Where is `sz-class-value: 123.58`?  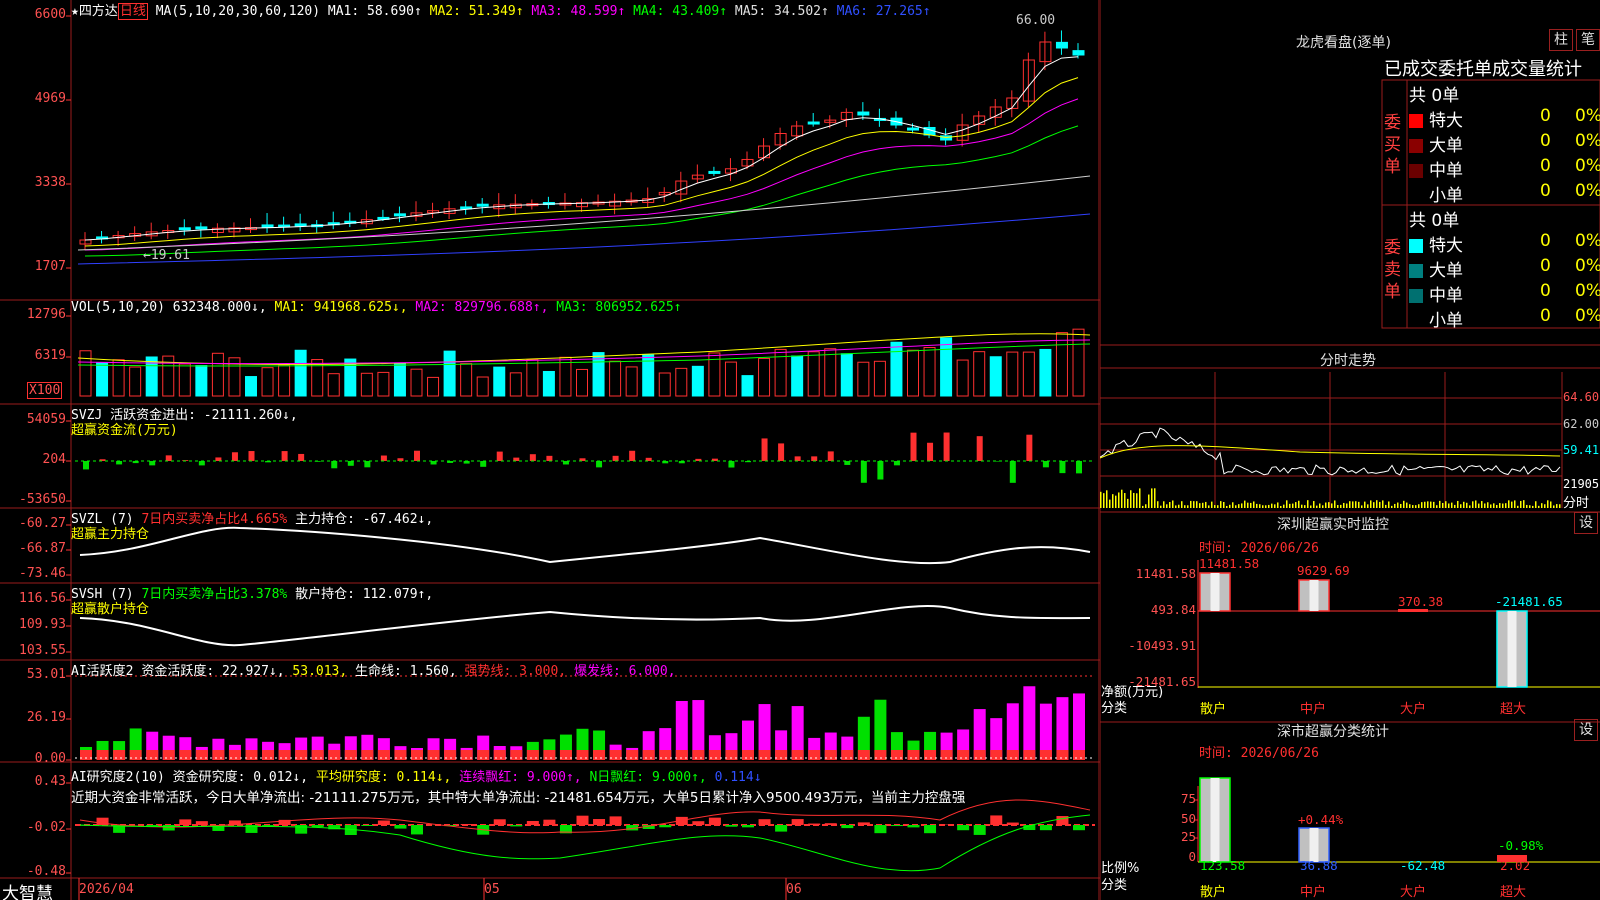
sz-class-value: 123.58 is located at coordinates (1223, 865).